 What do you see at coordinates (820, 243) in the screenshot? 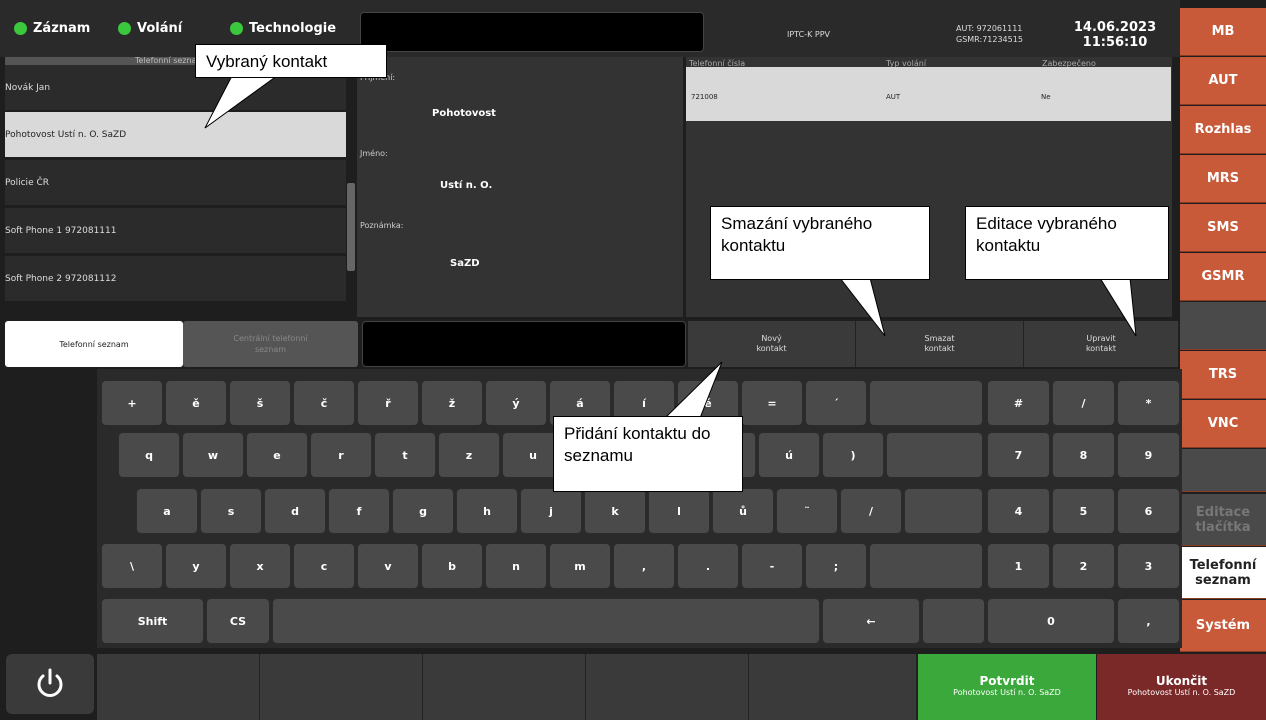
I see `callout-delete-contact: Smazání vybraného kontaktu` at bounding box center [820, 243].